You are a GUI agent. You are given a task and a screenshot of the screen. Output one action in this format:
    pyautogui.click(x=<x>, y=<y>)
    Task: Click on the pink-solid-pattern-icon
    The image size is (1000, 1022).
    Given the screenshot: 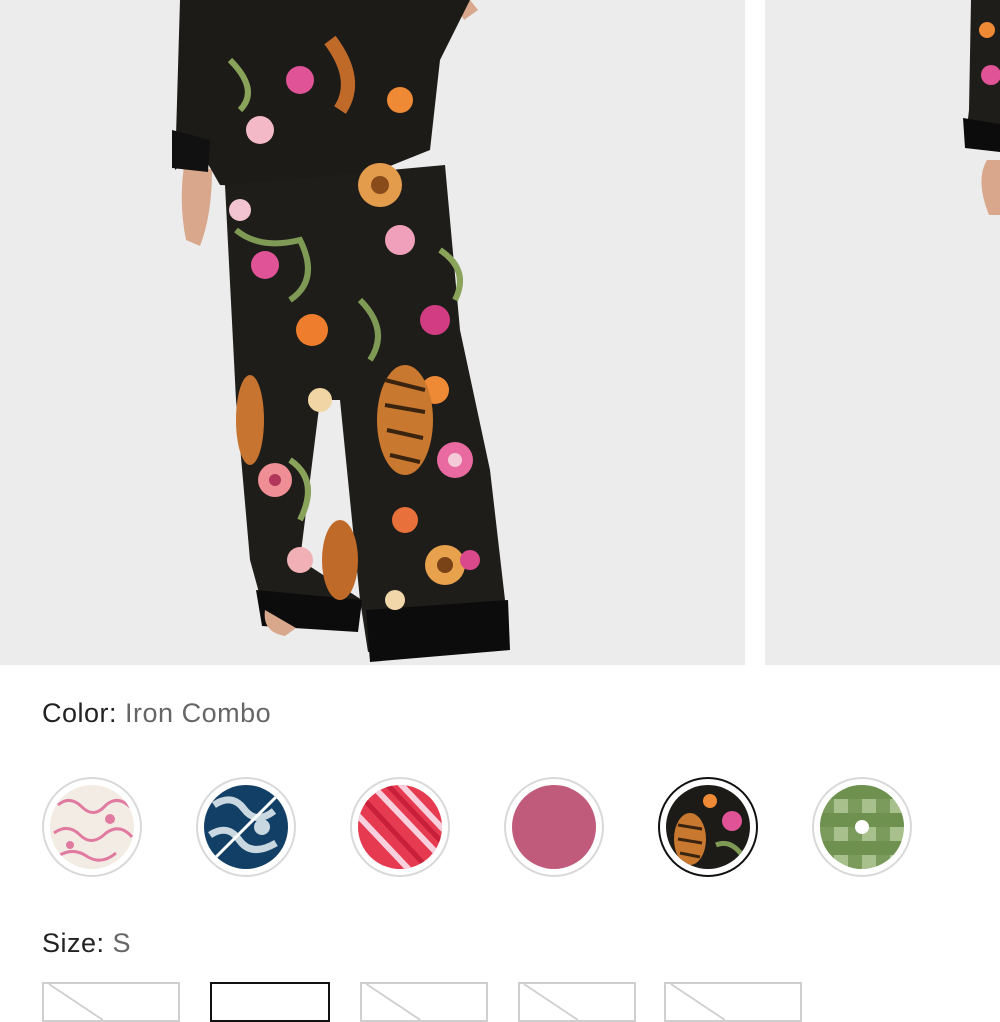 What is the action you would take?
    pyautogui.click(x=554, y=827)
    